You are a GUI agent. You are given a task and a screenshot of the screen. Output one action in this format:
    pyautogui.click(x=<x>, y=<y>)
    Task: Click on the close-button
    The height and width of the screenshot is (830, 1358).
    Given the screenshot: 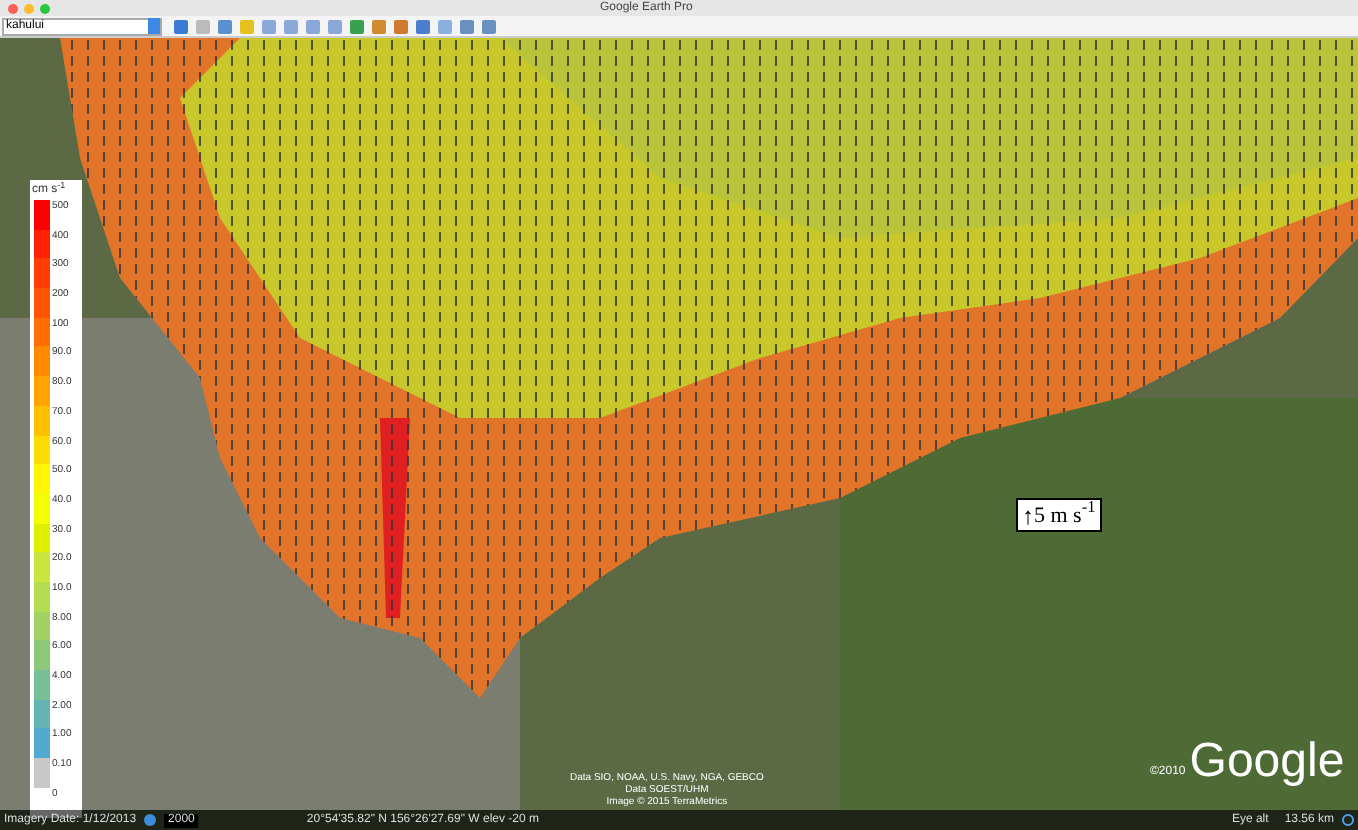 What is the action you would take?
    pyautogui.click(x=13, y=8)
    